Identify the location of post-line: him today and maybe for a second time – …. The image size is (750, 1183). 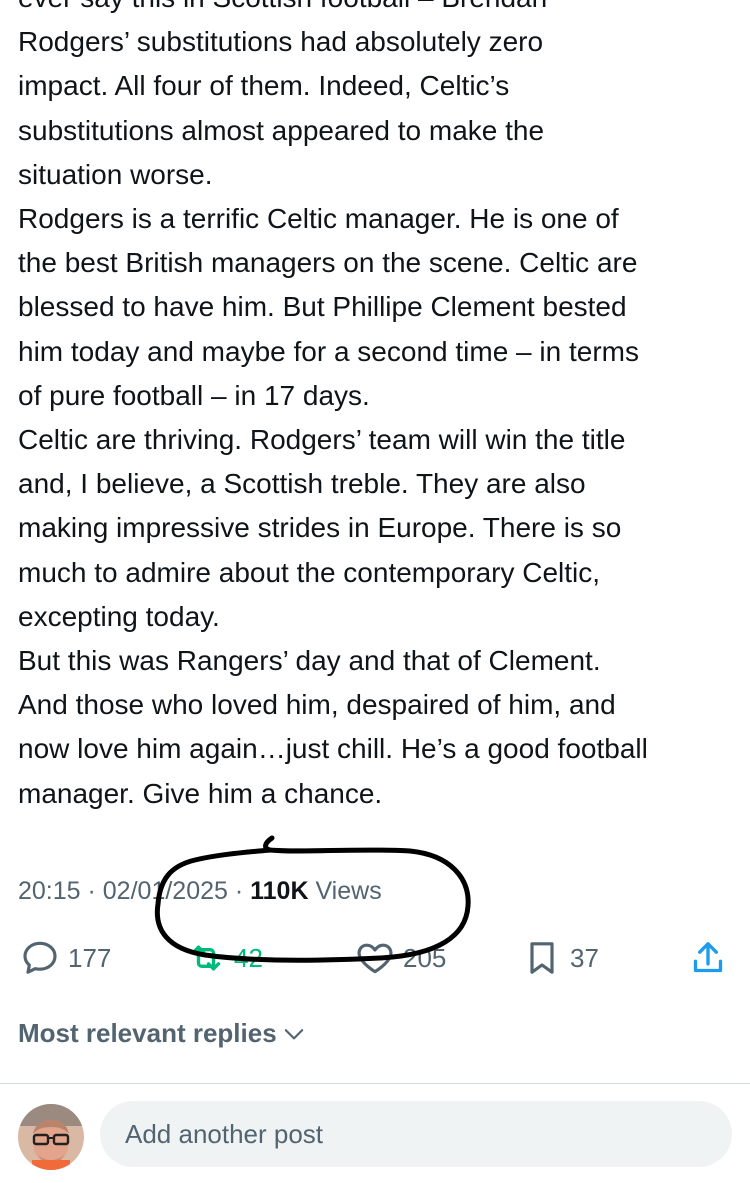
(328, 351).